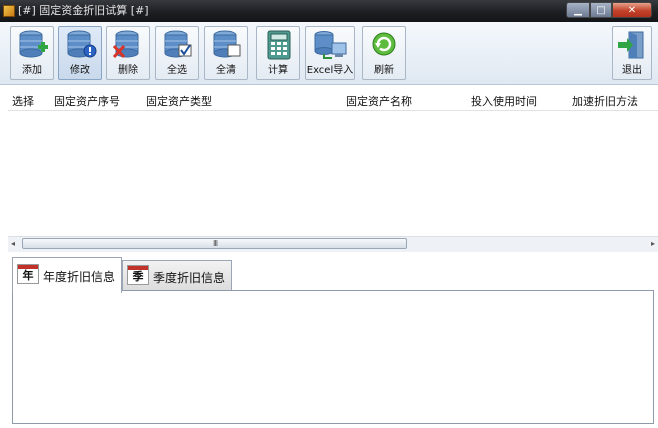  I want to click on tab-strip: 年 年度折旧信息 季 季度折旧信息, so click(333, 272).